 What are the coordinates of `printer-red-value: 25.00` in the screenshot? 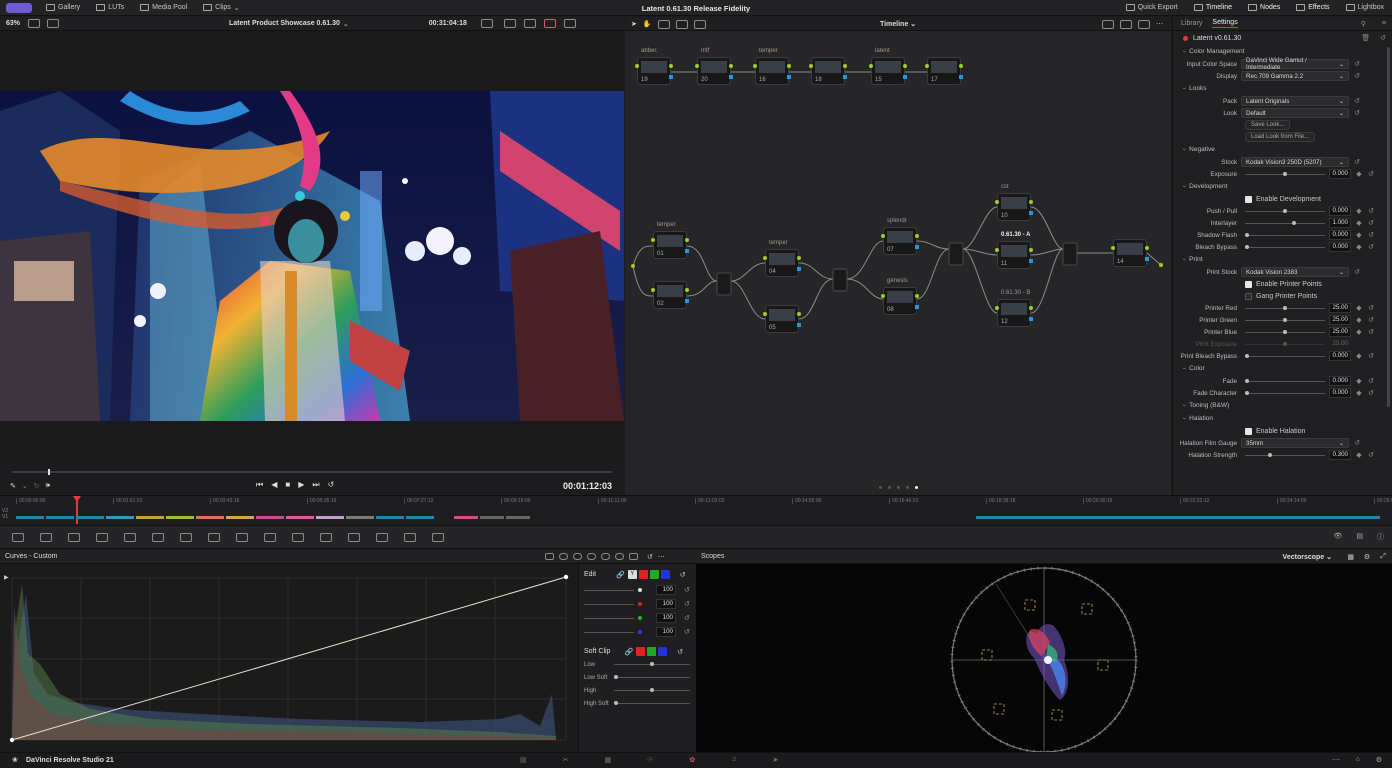 It's located at (1340, 308).